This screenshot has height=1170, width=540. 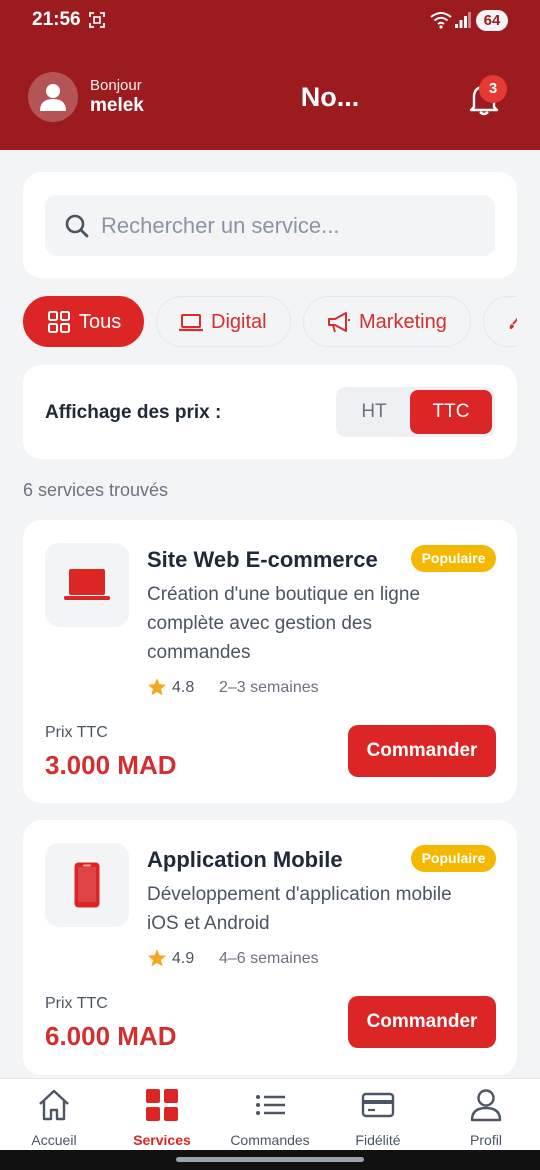 I want to click on megaphone-icon, so click(x=339, y=322).